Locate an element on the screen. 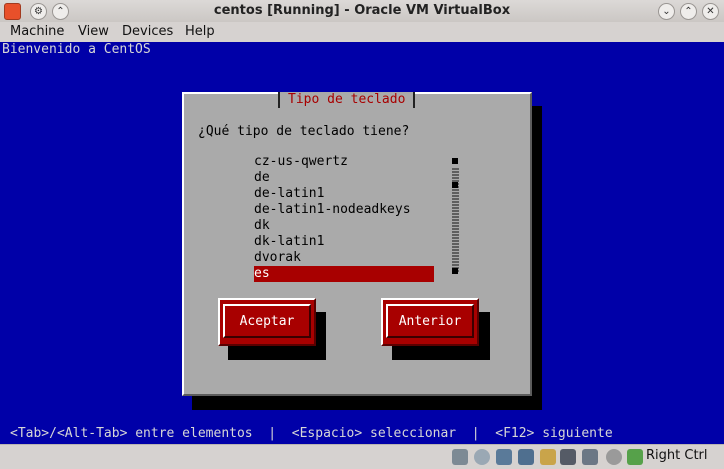 Image resolution: width=724 pixels, height=469 pixels. menu-bar: Machine View Devices Help is located at coordinates (362, 32).